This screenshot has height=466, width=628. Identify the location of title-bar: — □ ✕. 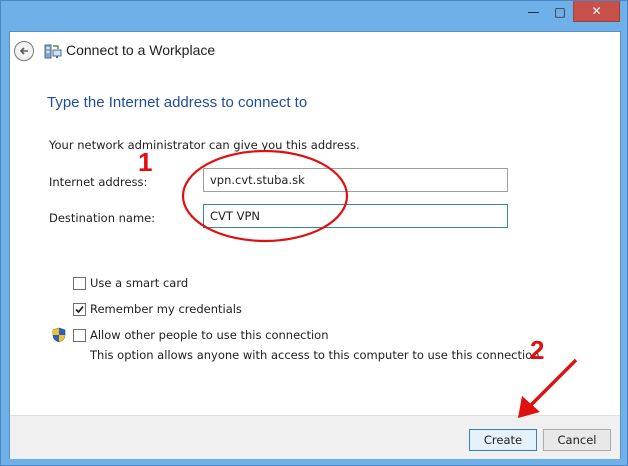
(314, 16).